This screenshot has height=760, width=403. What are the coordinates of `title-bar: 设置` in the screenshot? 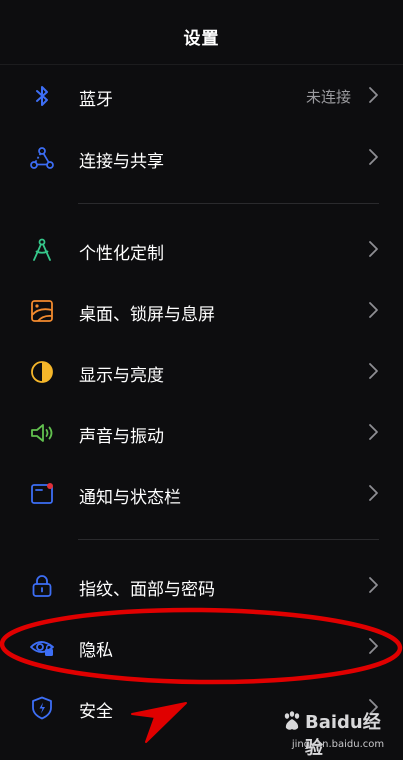 It's located at (201, 32).